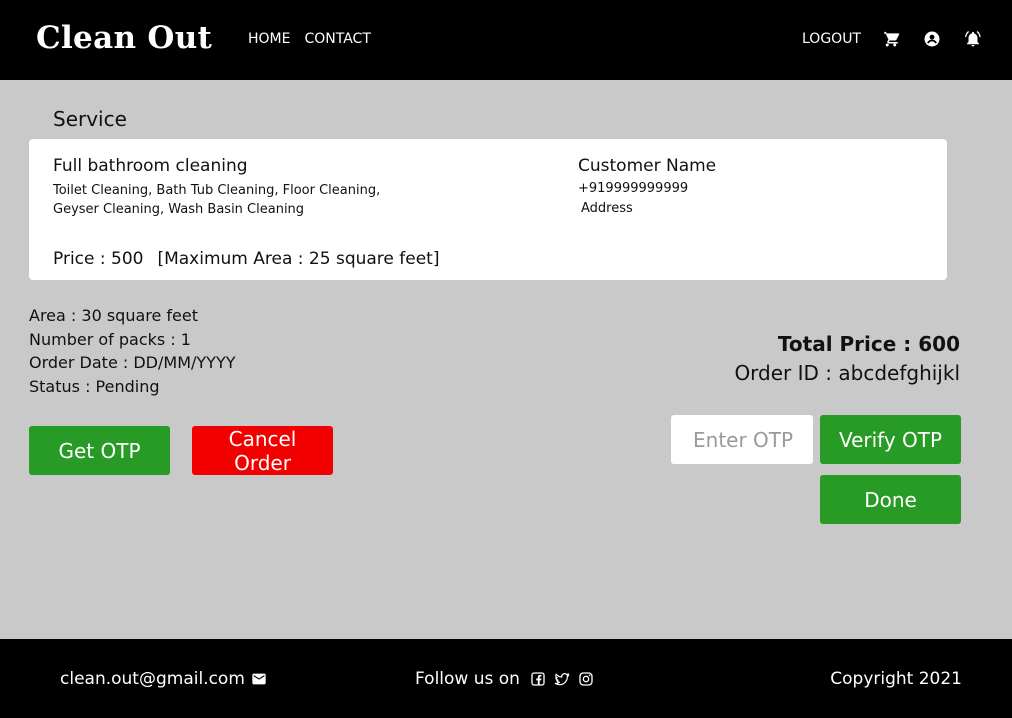  Describe the element at coordinates (538, 679) in the screenshot. I see `facebook-icon` at that location.